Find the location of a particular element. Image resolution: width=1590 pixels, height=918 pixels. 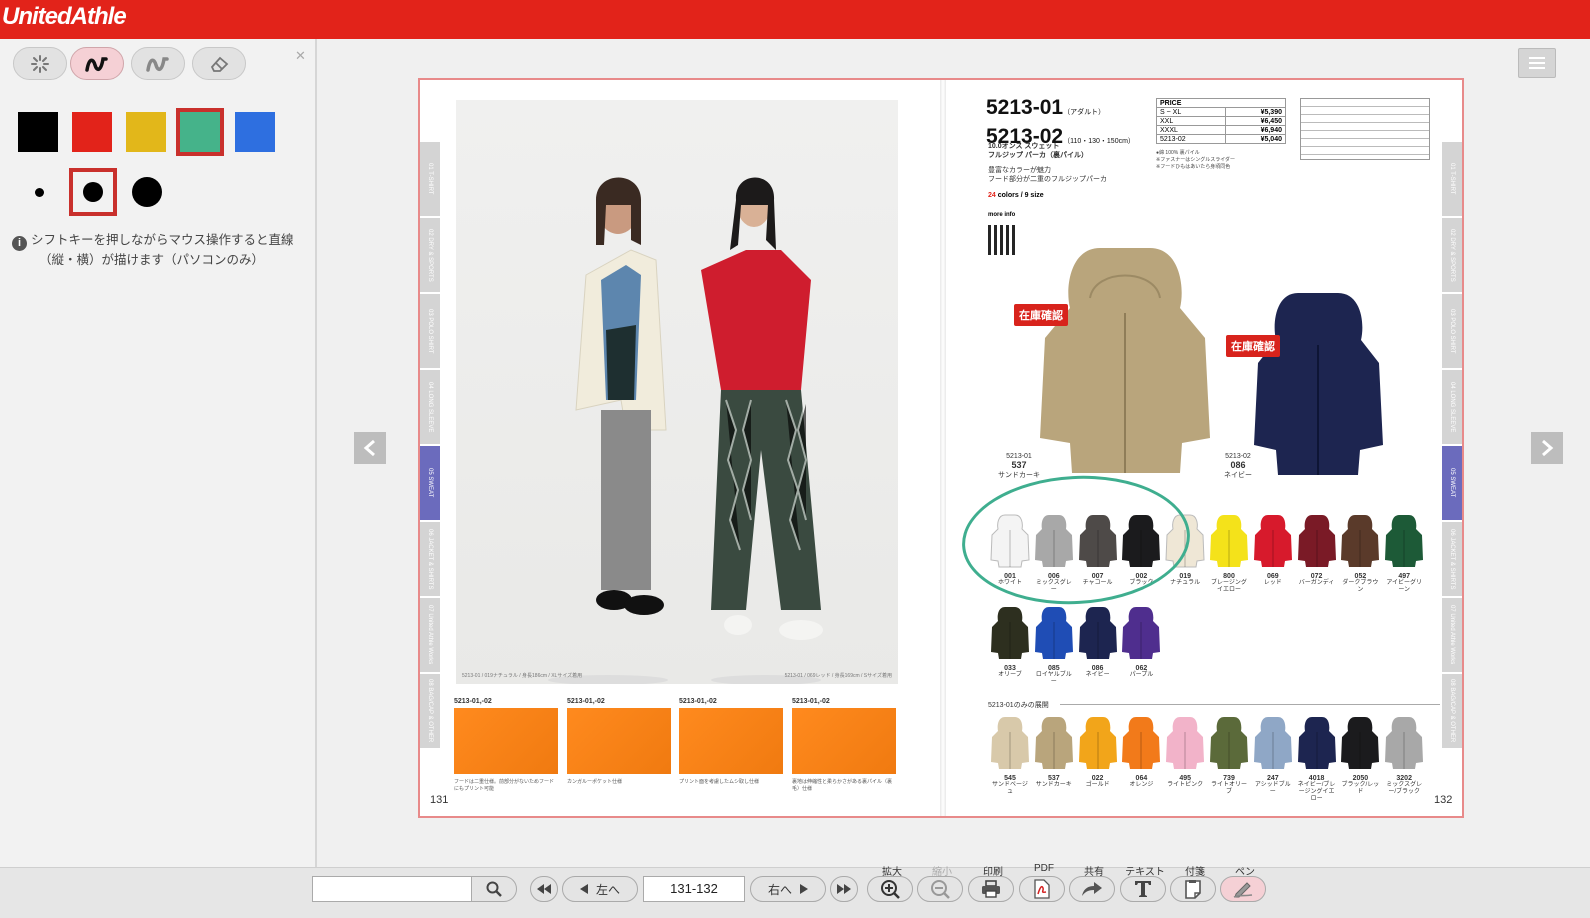

hoodie-color-swatch: 085 ロイヤルブルー is located at coordinates (1054, 645).